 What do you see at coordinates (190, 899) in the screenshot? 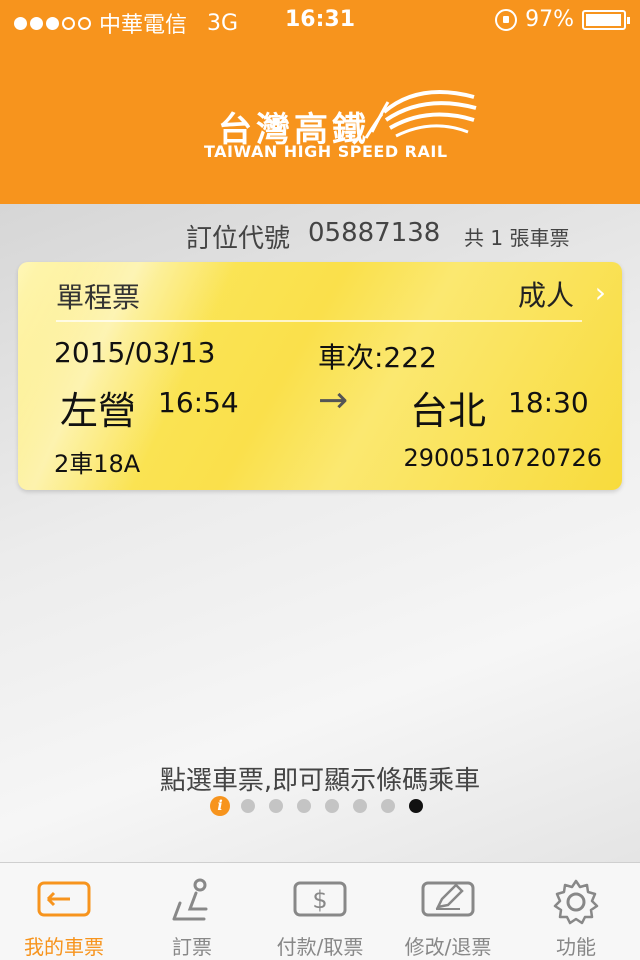
I see `seat-icon` at bounding box center [190, 899].